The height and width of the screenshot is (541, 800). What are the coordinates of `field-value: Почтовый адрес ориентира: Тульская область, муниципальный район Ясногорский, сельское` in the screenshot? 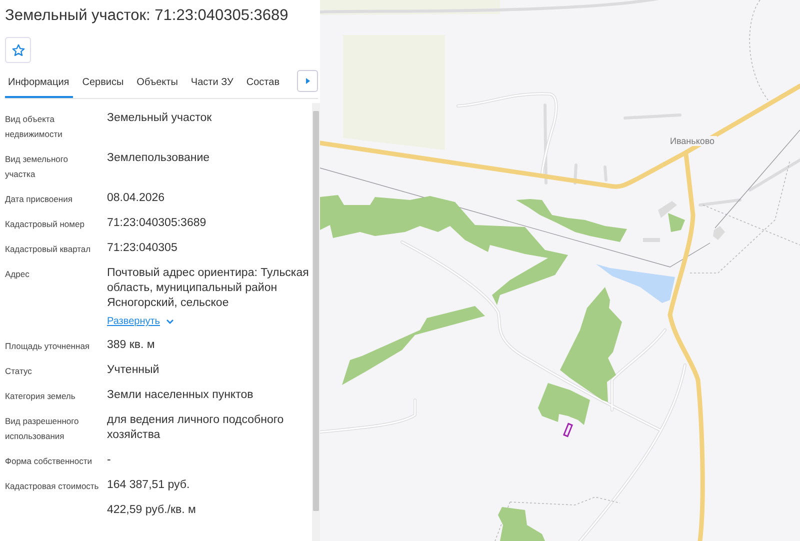 It's located at (208, 288).